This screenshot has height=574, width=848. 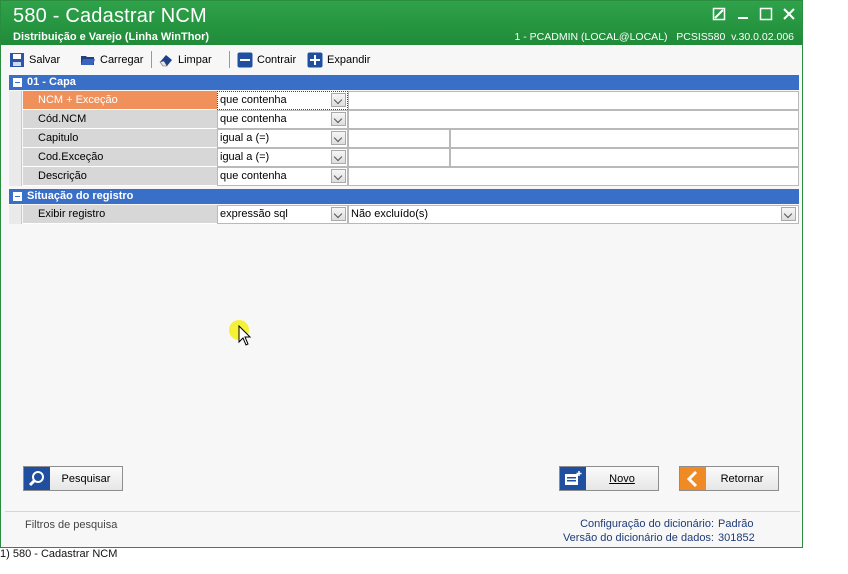 What do you see at coordinates (402, 60) in the screenshot?
I see `toolbar: Salvar Carregar Limpar Contrair Expandir` at bounding box center [402, 60].